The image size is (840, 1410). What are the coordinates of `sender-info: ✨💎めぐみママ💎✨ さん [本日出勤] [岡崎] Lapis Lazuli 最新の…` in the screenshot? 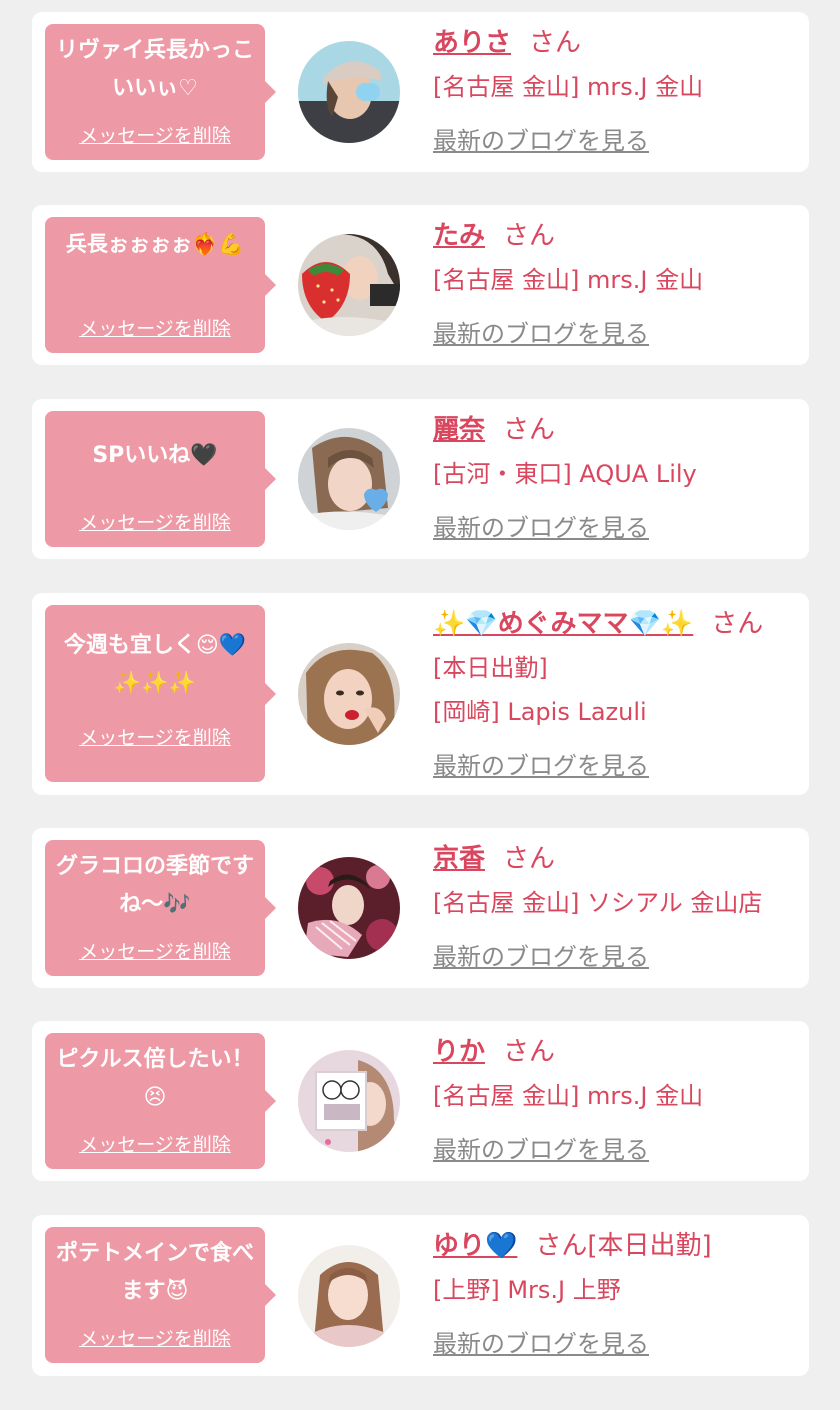 It's located at (616, 695).